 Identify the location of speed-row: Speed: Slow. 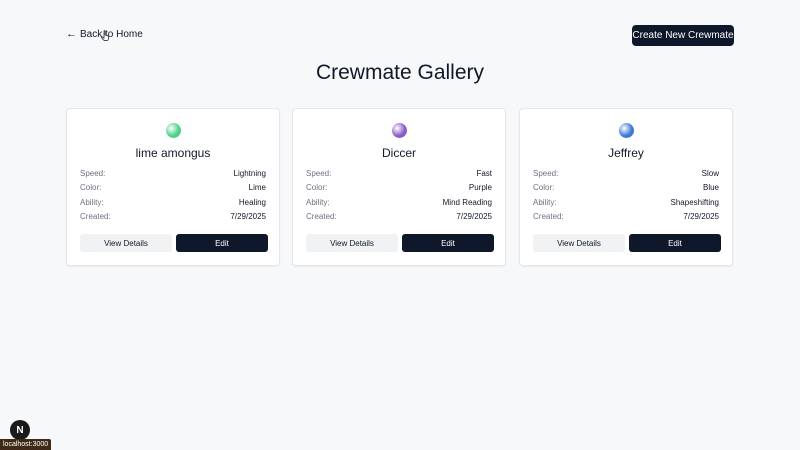
(626, 173).